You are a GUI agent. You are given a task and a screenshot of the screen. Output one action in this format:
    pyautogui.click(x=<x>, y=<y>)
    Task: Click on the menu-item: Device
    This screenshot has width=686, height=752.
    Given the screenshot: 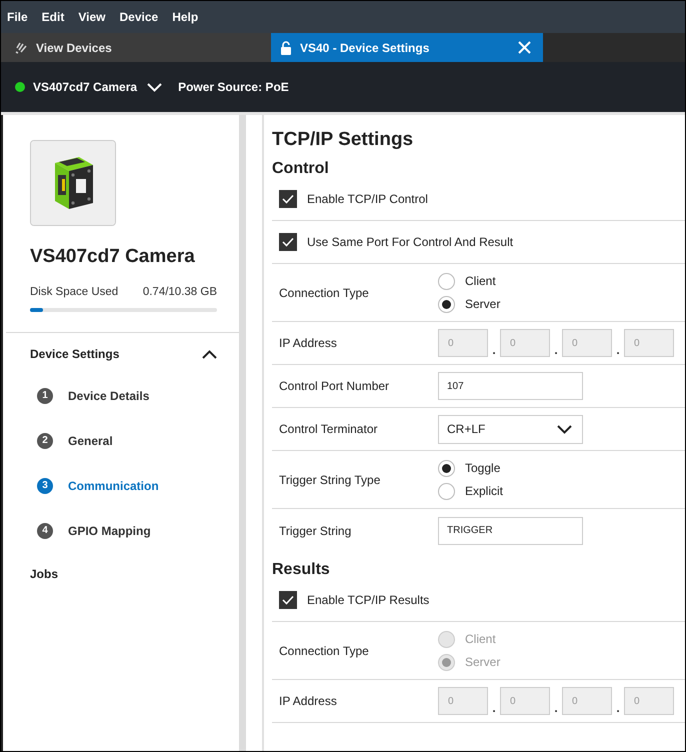 What is the action you would take?
    pyautogui.click(x=138, y=17)
    